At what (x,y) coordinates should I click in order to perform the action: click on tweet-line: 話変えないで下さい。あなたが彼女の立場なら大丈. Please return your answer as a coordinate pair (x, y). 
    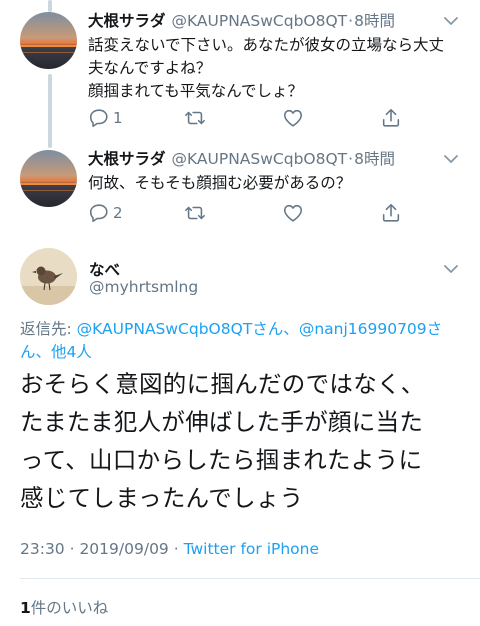
    Looking at the image, I should click on (266, 45).